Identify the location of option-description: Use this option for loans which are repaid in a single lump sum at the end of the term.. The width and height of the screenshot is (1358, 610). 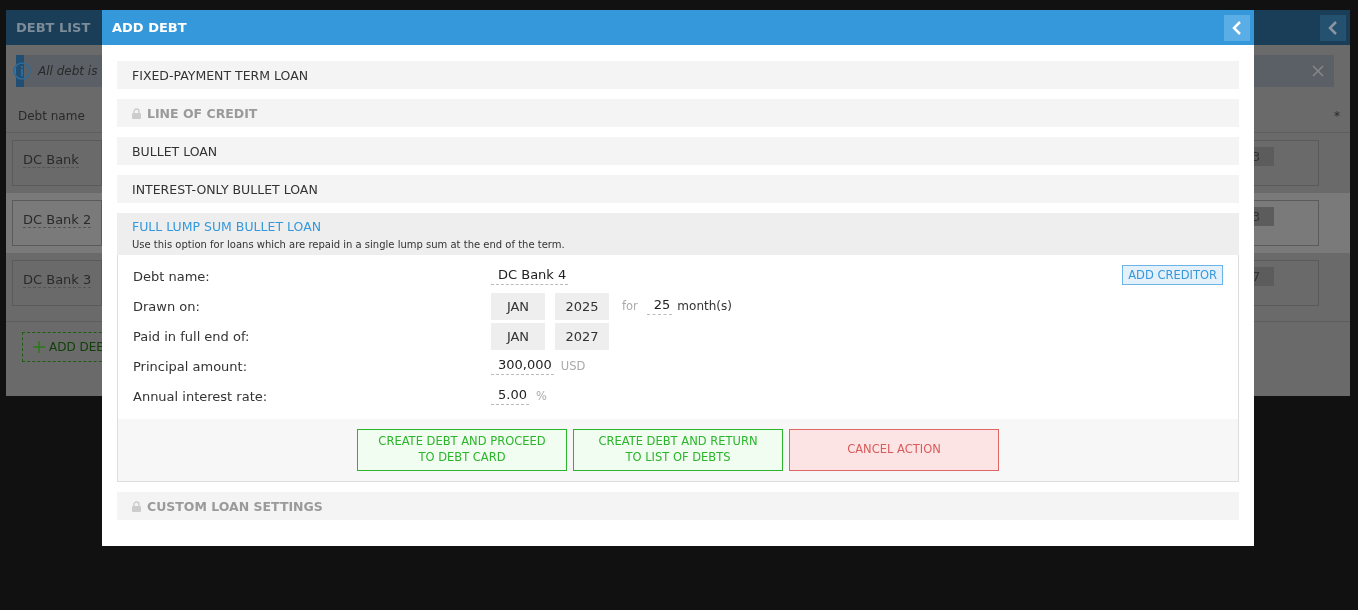
(349, 244).